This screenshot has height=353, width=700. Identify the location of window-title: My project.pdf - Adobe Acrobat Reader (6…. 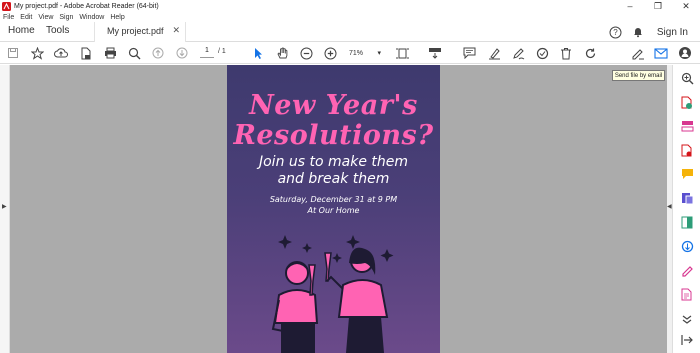
(86, 6).